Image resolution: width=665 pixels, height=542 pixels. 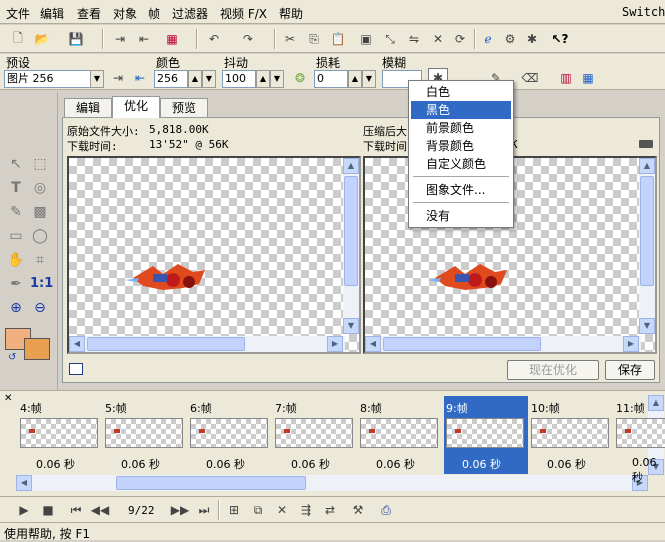 I want to click on eyedropper-tool-icon: ✒, so click(x=16, y=284).